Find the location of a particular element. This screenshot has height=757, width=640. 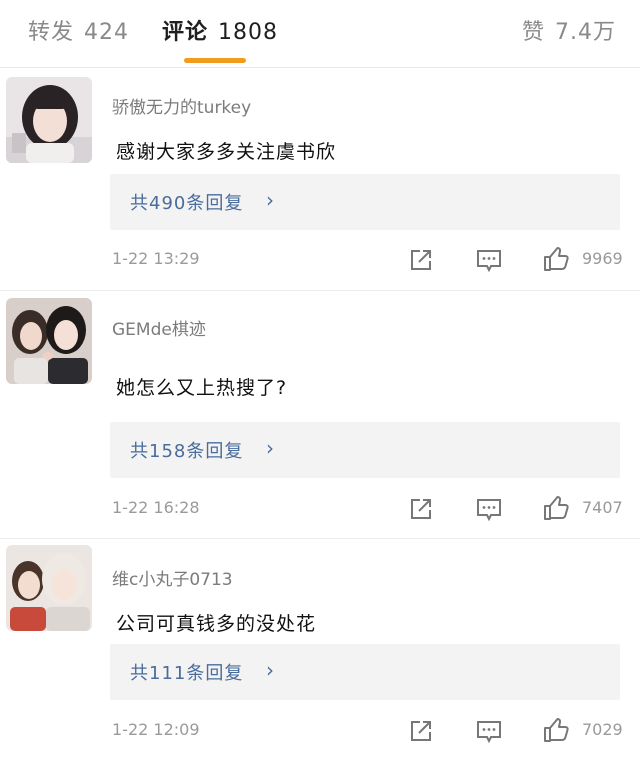

timestamp: 1-22 16:28 is located at coordinates (156, 507).